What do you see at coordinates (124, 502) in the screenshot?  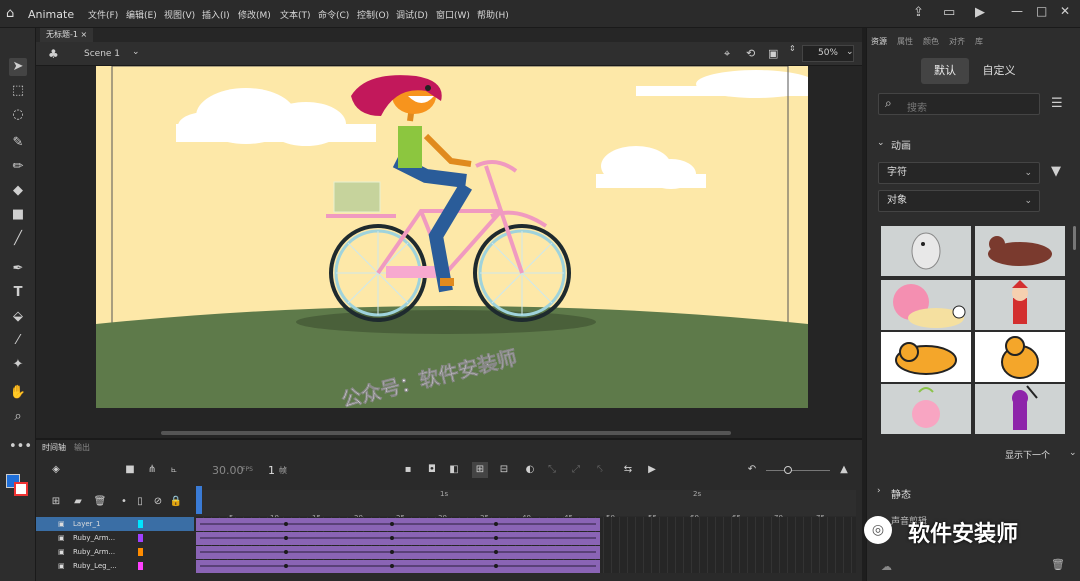 I see `highlight-layer-icon: •` at bounding box center [124, 502].